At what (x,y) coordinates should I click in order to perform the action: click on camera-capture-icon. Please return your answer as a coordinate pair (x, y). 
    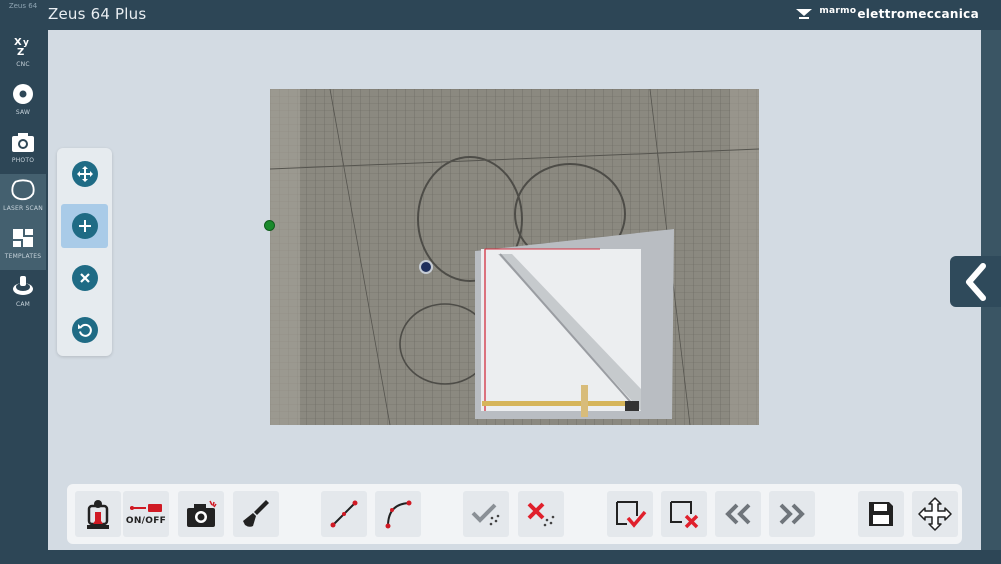
    Looking at the image, I should click on (202, 513).